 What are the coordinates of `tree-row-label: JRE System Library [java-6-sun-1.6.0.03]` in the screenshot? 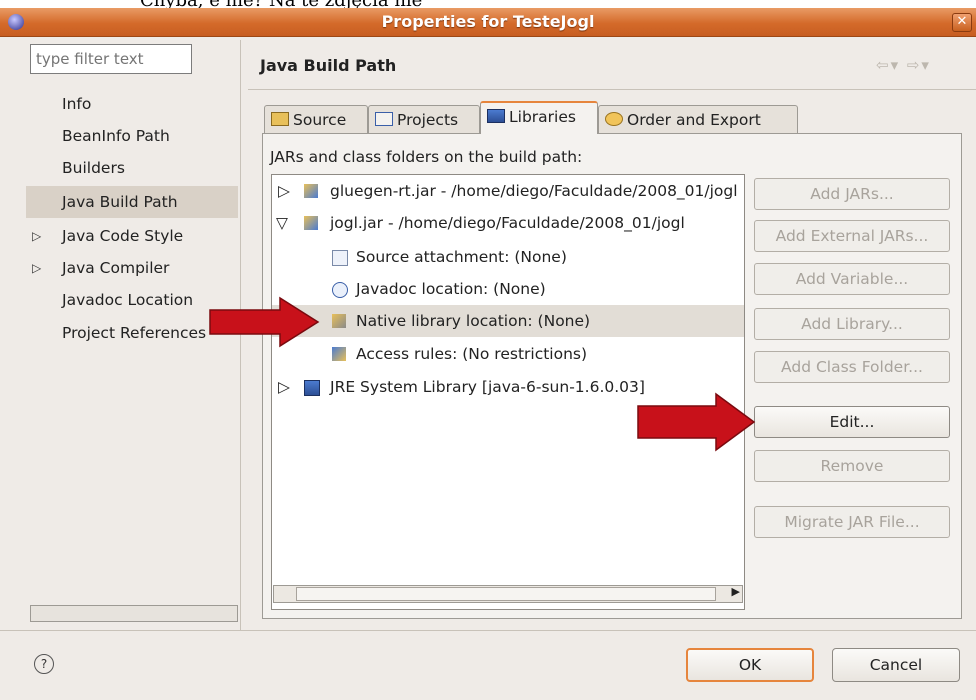 It's located at (487, 387).